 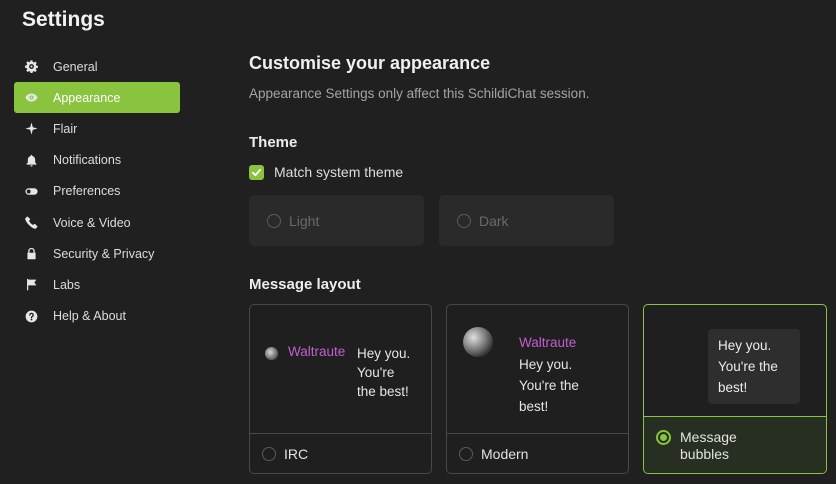 I want to click on message-layout-heading: Message layout, so click(x=305, y=284).